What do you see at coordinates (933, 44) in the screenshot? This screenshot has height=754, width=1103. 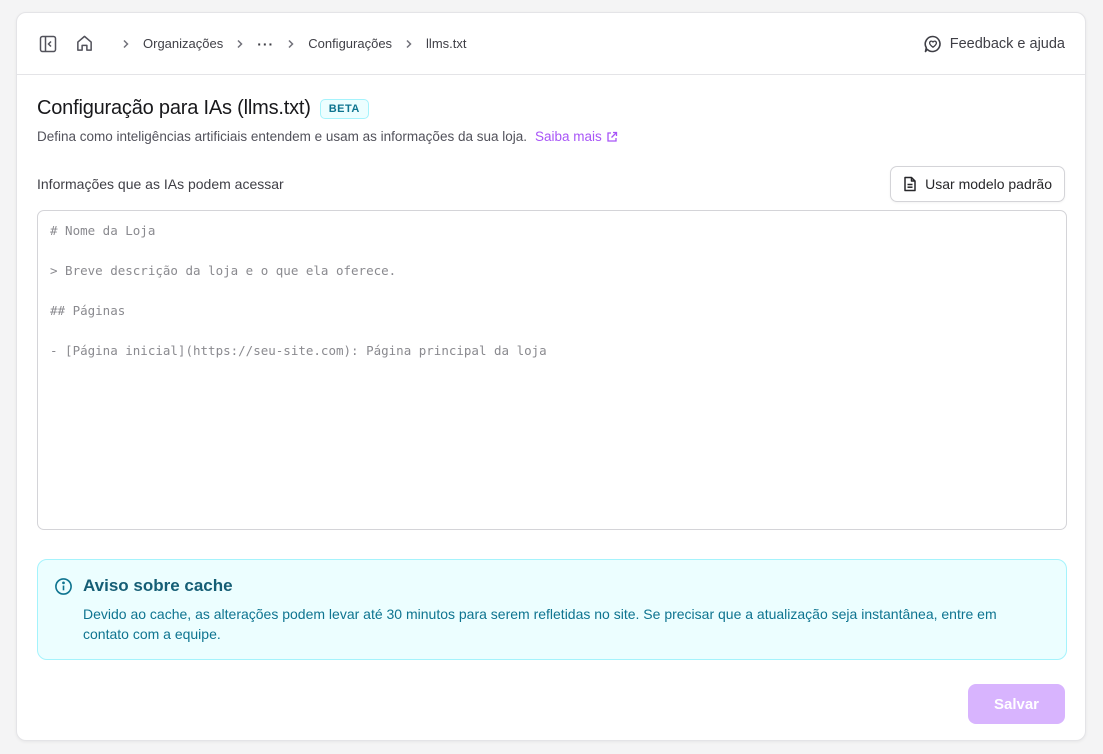 I see `feedback-icon` at bounding box center [933, 44].